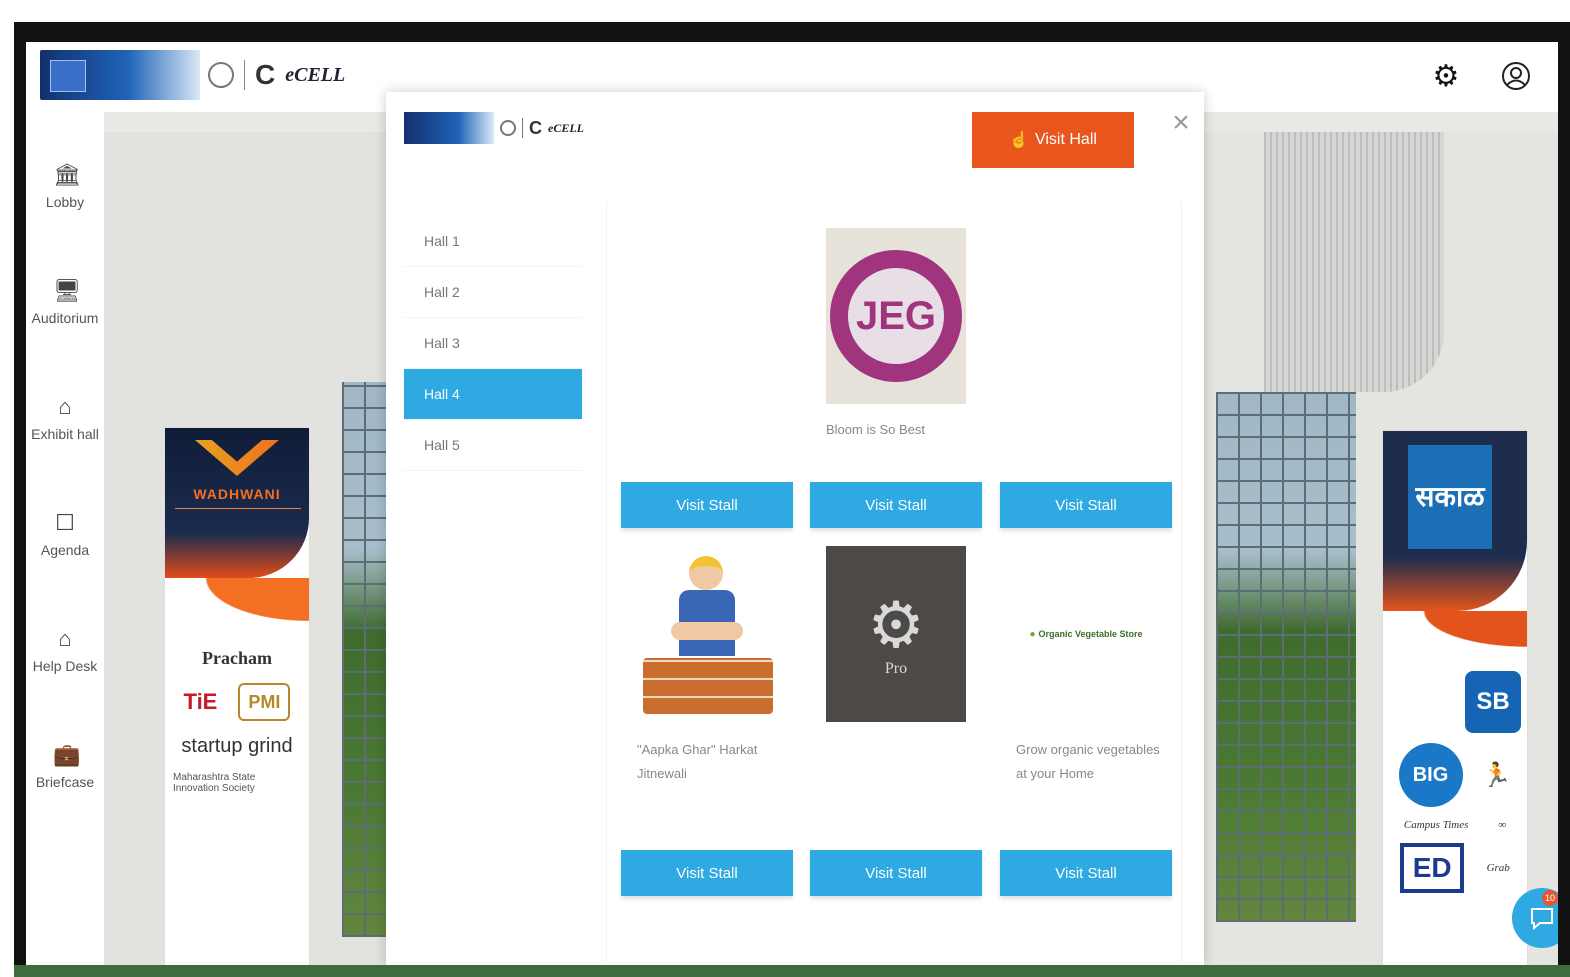  I want to click on ed-logo: ED, so click(1432, 868).